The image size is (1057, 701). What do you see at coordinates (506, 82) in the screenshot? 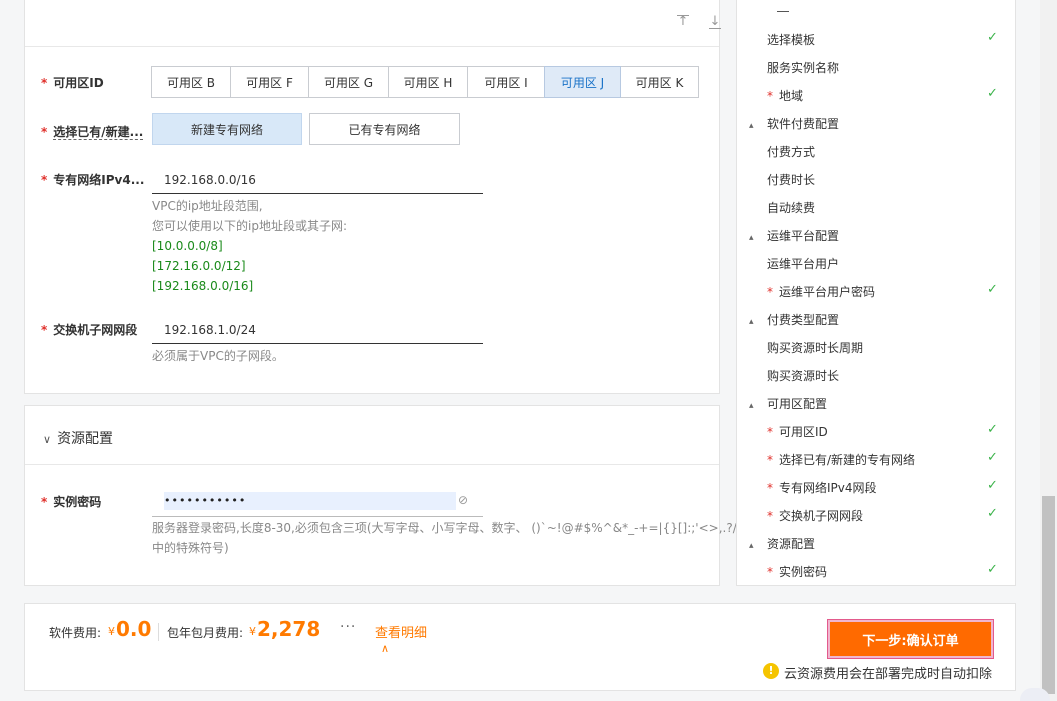
I see `az-option-i: 可用区 I` at bounding box center [506, 82].